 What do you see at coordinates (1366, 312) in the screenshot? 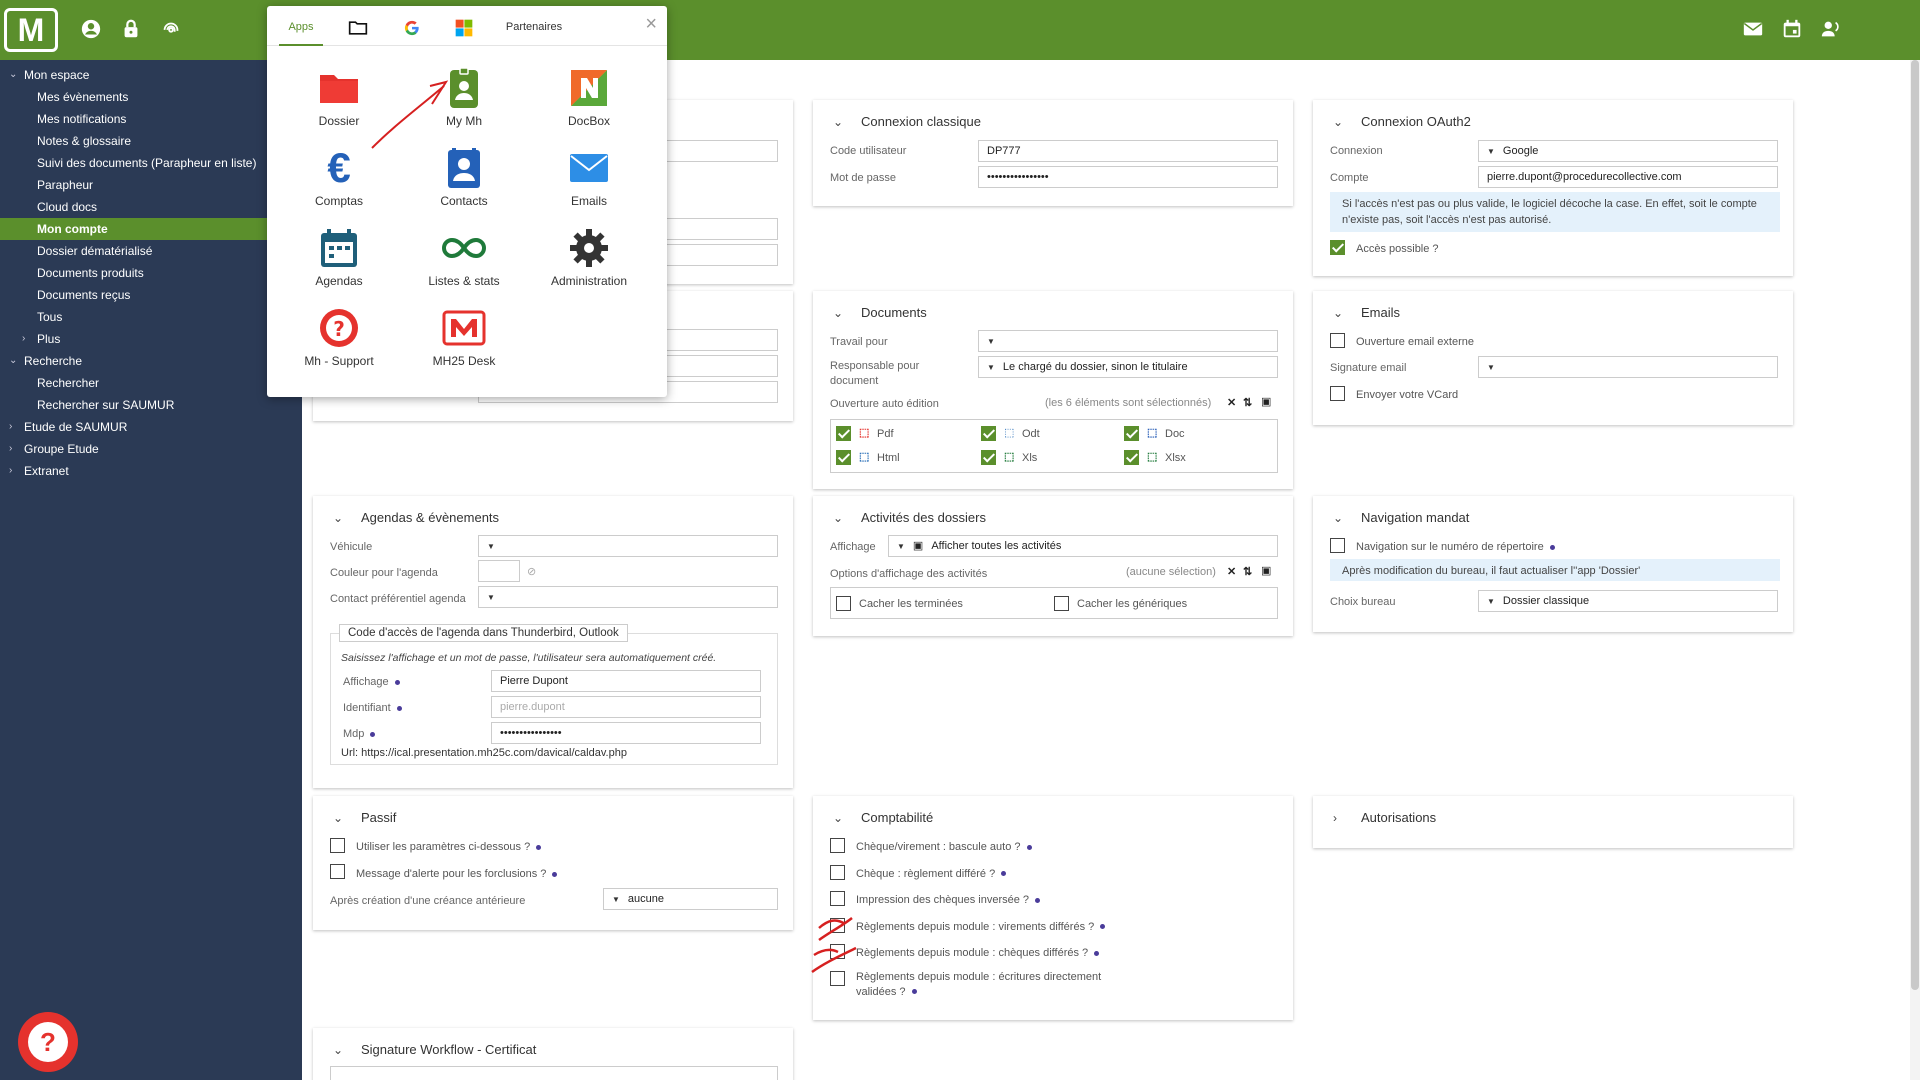
I see `card-title: ⌄ Emails` at bounding box center [1366, 312].